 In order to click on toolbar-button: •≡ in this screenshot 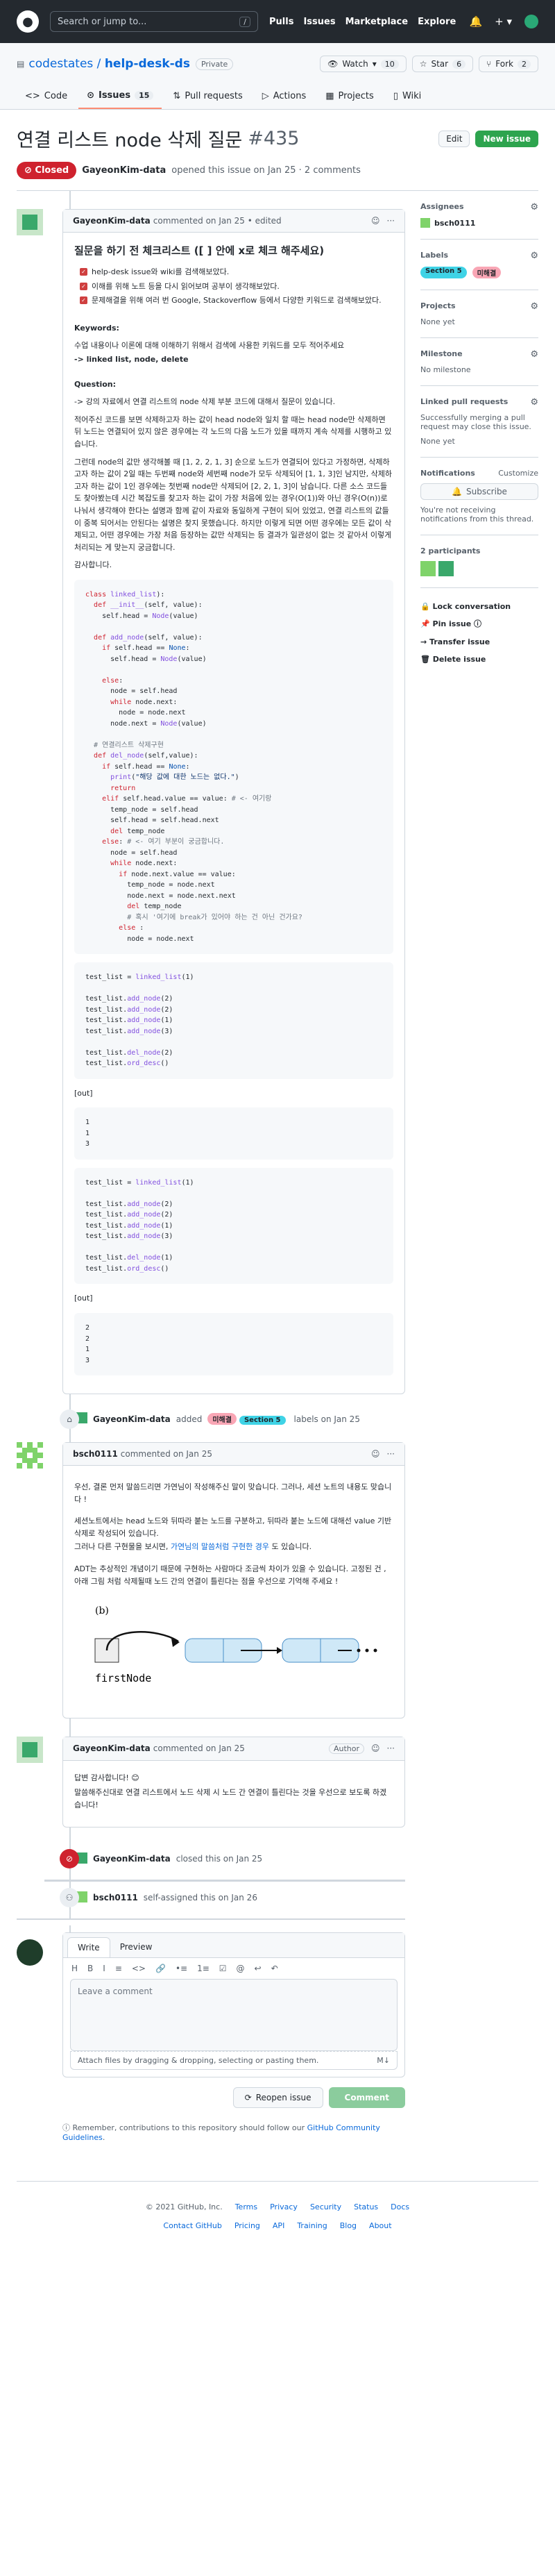, I will do `click(181, 1968)`.